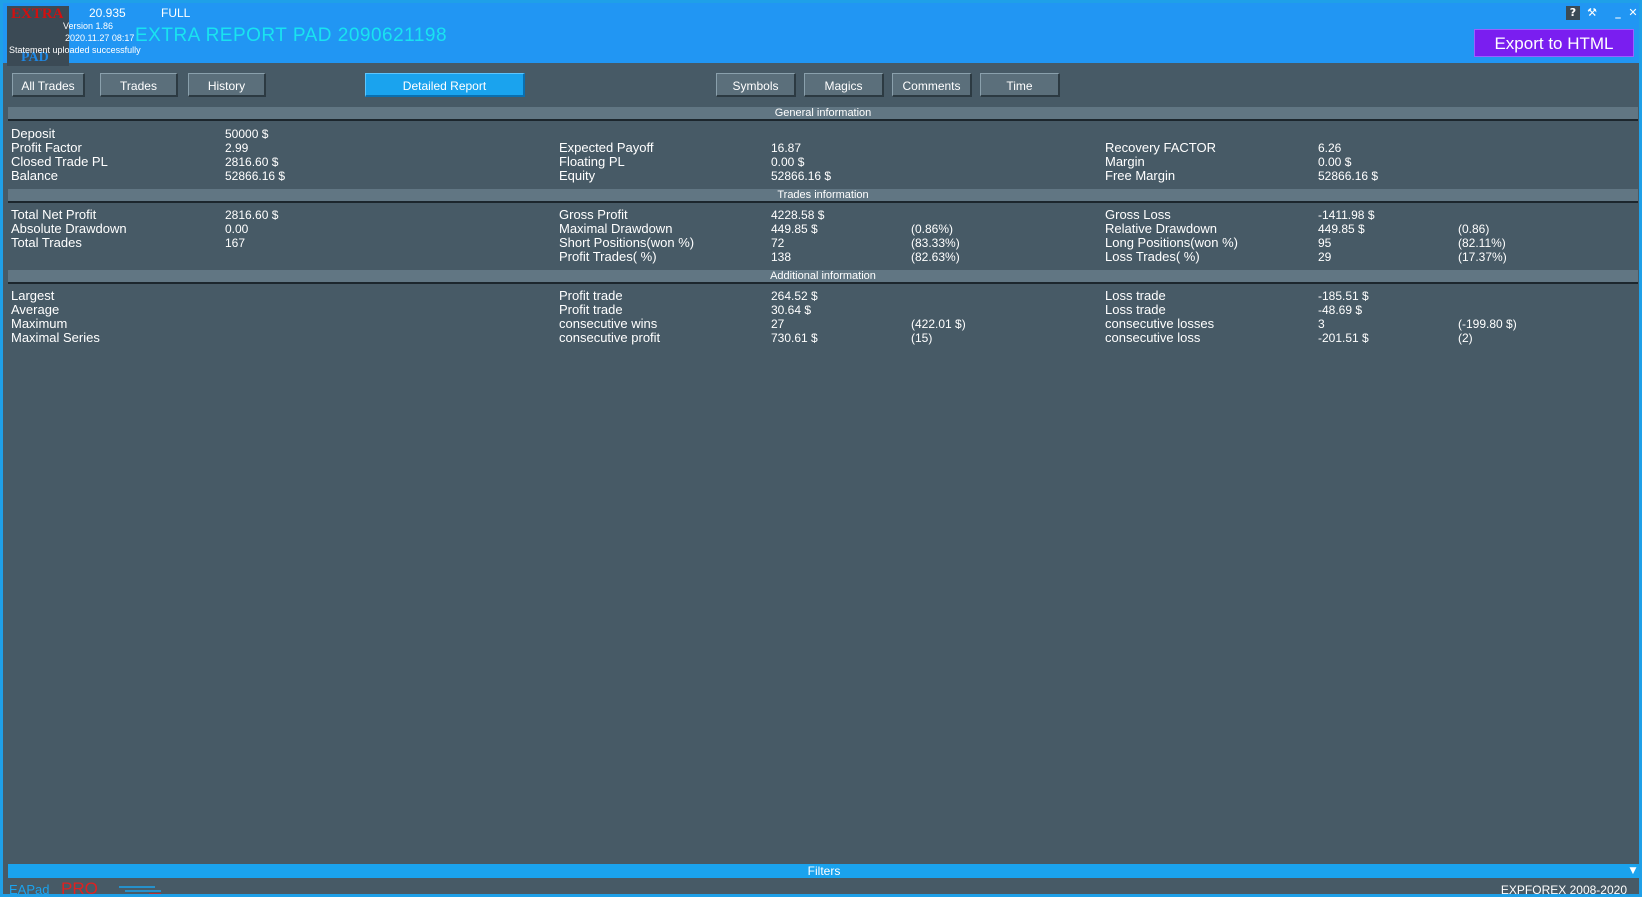 Image resolution: width=1642 pixels, height=897 pixels. Describe the element at coordinates (1325, 243) in the screenshot. I see `stat-value: 95` at that location.